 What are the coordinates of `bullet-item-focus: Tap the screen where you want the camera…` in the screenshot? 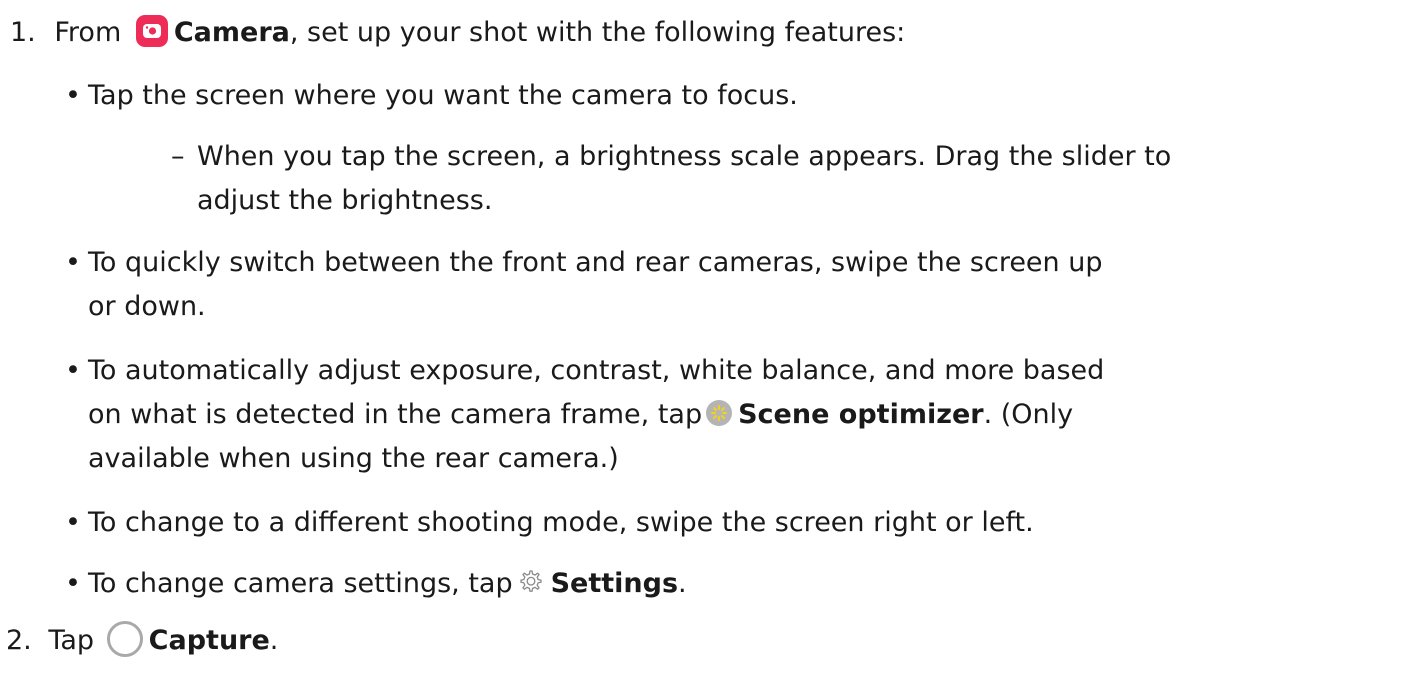 It's located at (443, 96).